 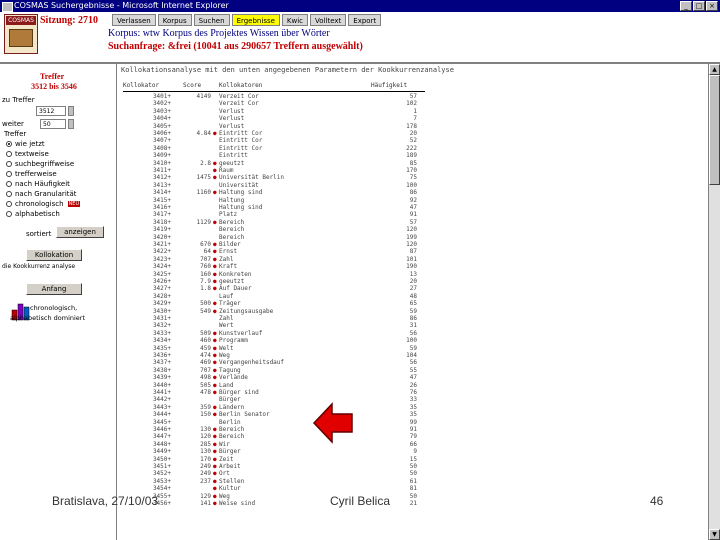 What do you see at coordinates (235, 288) in the screenshot?
I see `row-collocate: Auf Dauer` at bounding box center [235, 288].